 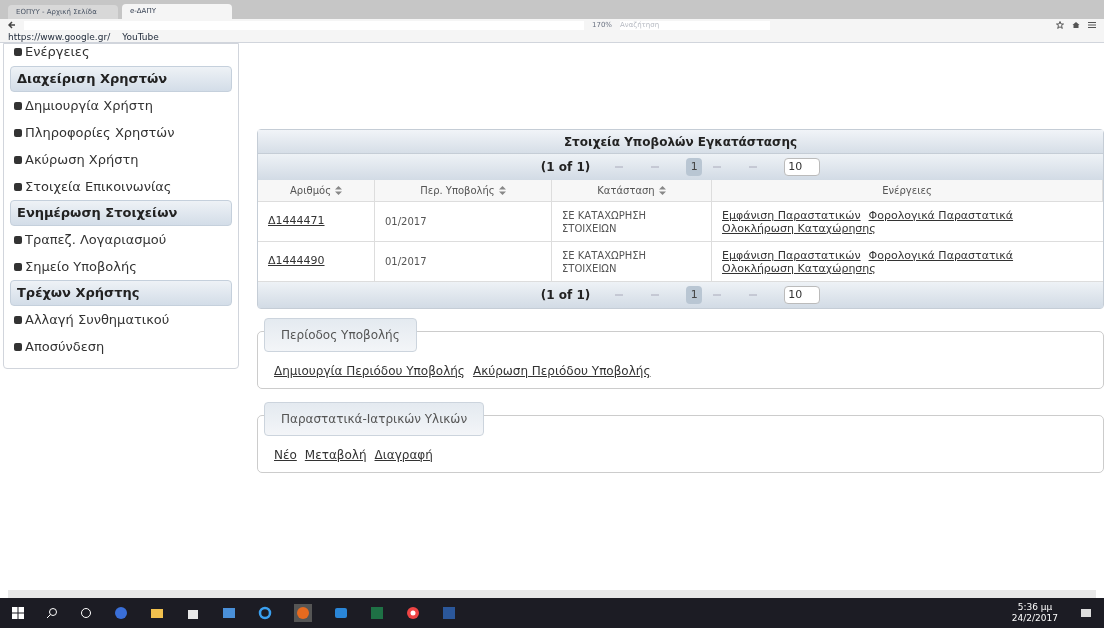 What do you see at coordinates (1076, 25) in the screenshot?
I see `home-icon` at bounding box center [1076, 25].